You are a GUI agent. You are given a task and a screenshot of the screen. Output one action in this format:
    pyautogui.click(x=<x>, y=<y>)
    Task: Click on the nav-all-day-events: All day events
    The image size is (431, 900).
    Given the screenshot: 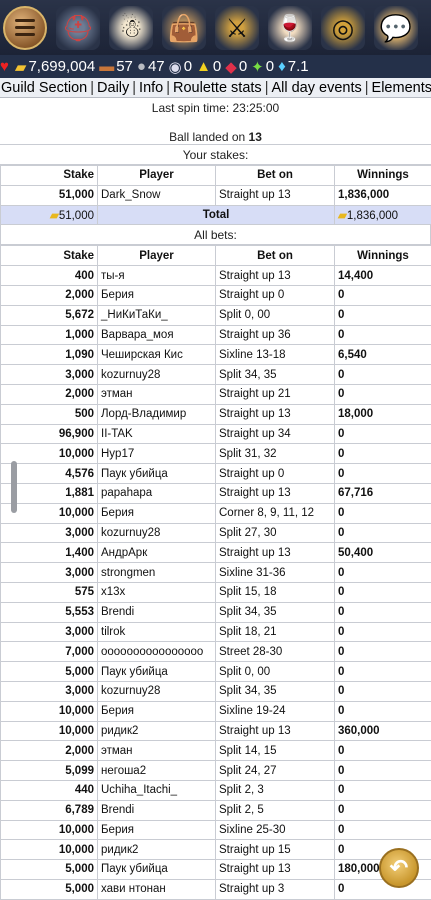 What is the action you would take?
    pyautogui.click(x=316, y=88)
    